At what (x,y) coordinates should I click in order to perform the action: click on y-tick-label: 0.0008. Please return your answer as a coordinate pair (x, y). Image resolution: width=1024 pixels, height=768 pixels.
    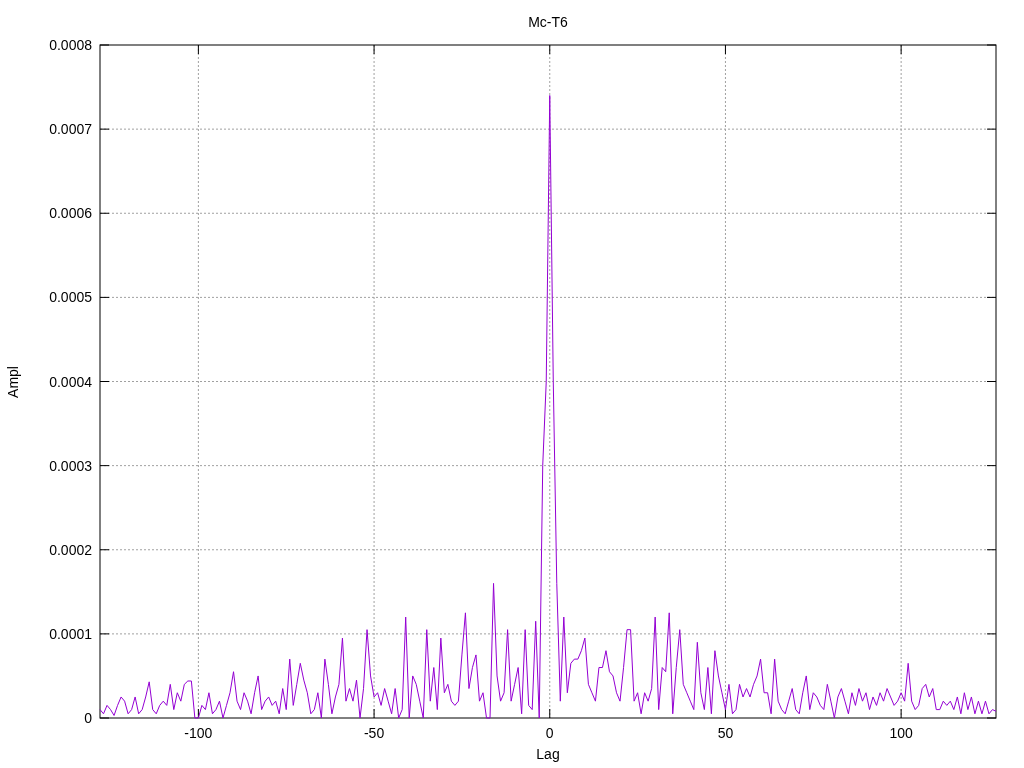
    Looking at the image, I should click on (70, 45).